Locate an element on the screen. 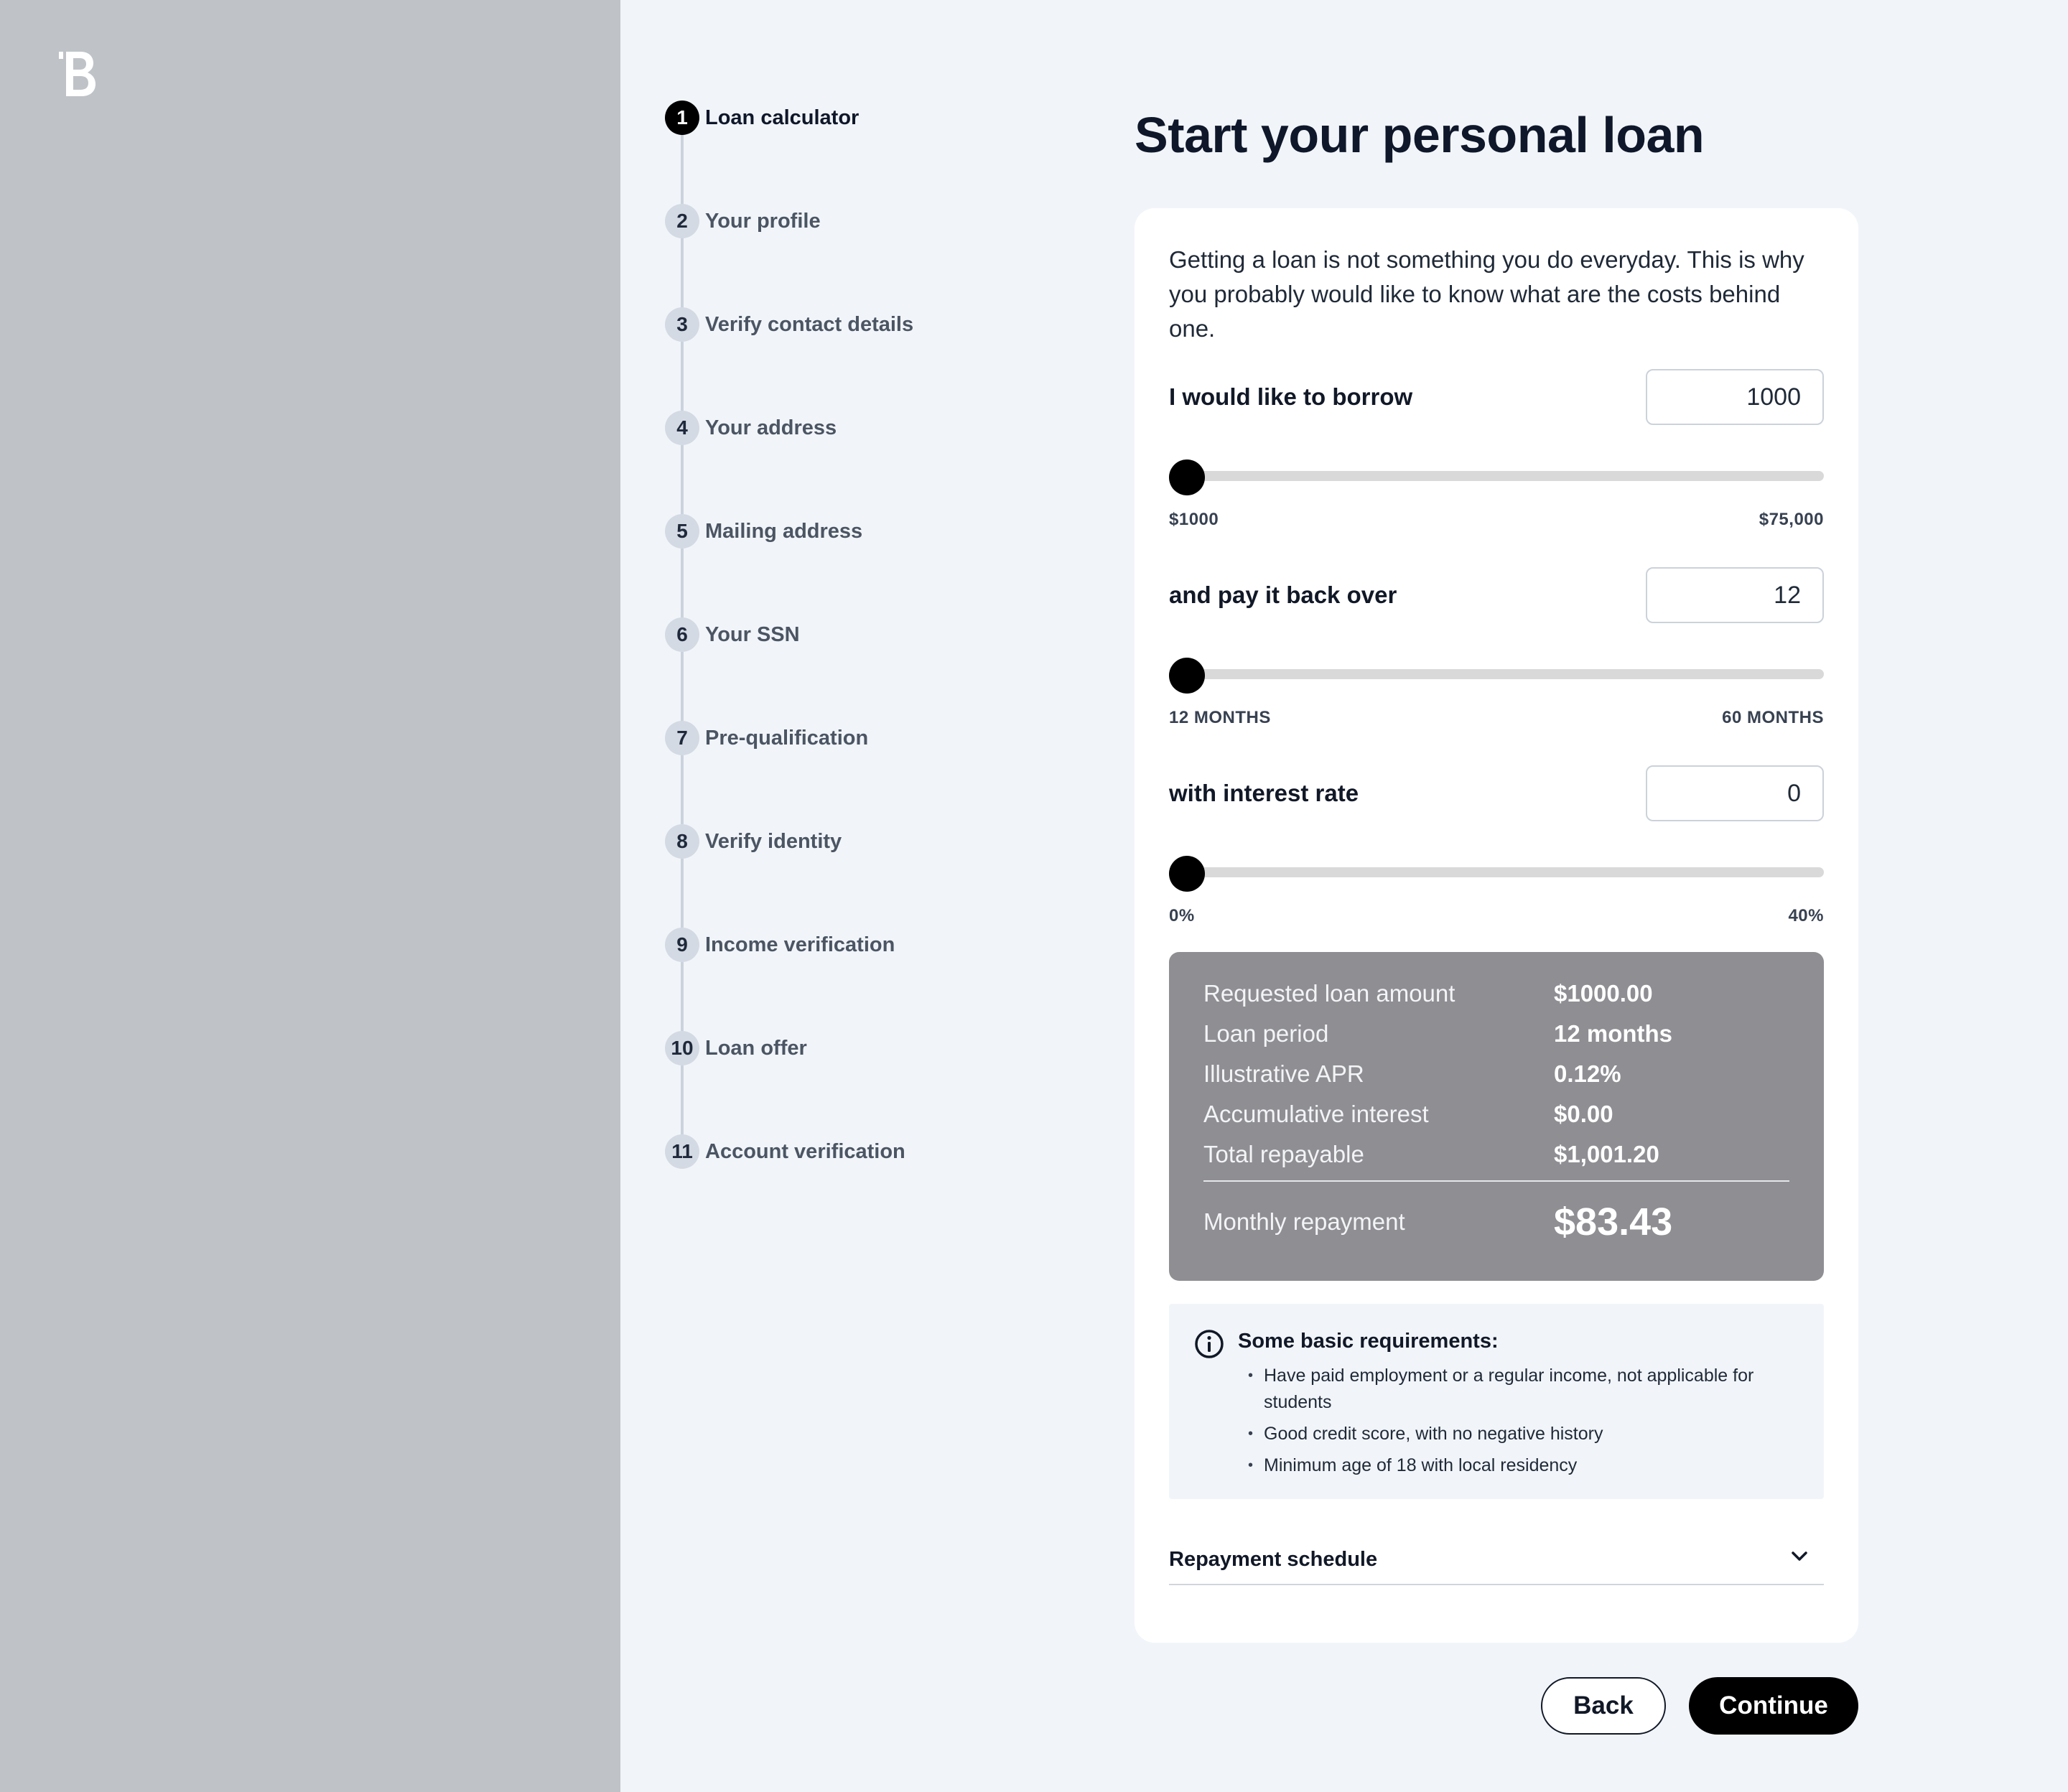  summary-value: $0.00 is located at coordinates (1583, 1114).